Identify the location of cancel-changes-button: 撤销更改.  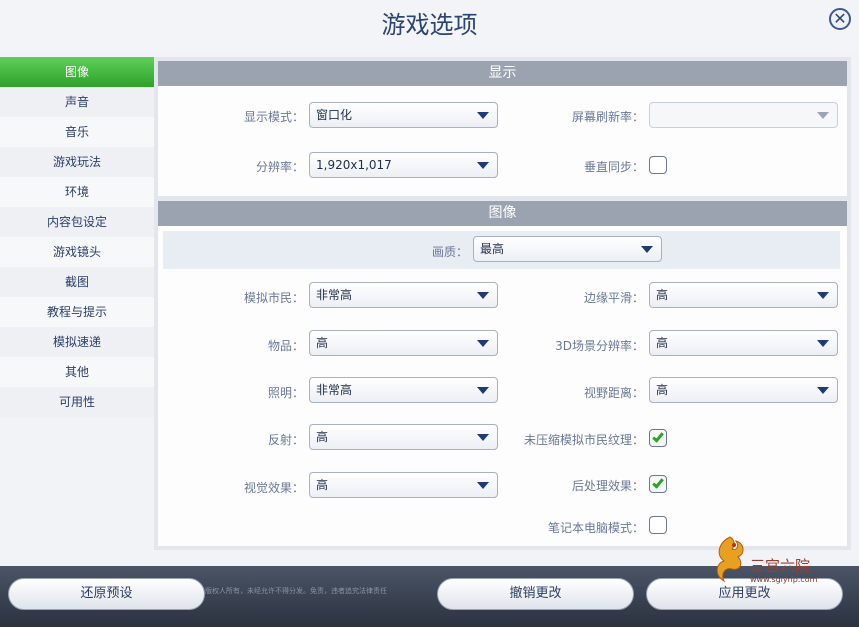
(535, 594).